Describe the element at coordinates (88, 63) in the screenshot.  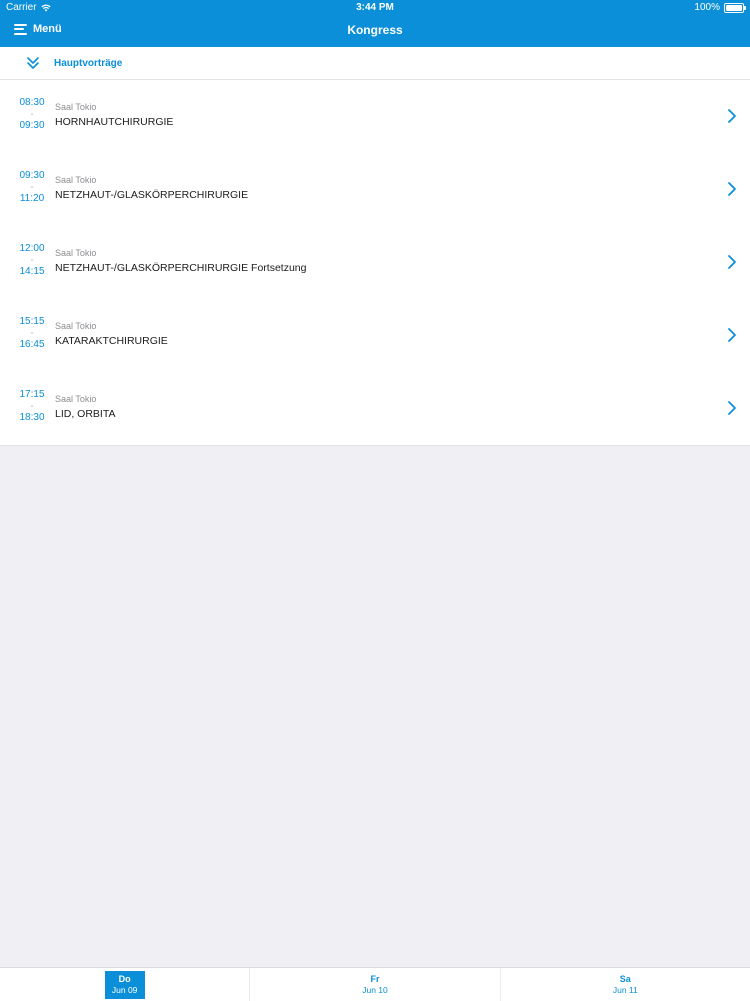
I see `section-label: Hauptvorträge` at that location.